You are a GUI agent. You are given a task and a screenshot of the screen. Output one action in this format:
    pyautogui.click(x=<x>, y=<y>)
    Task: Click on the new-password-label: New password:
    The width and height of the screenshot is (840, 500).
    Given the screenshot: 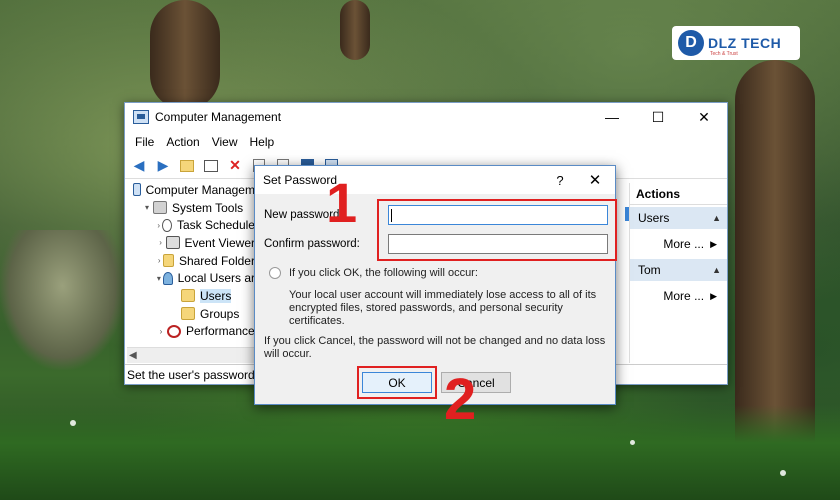 What is the action you would take?
    pyautogui.click(x=303, y=215)
    